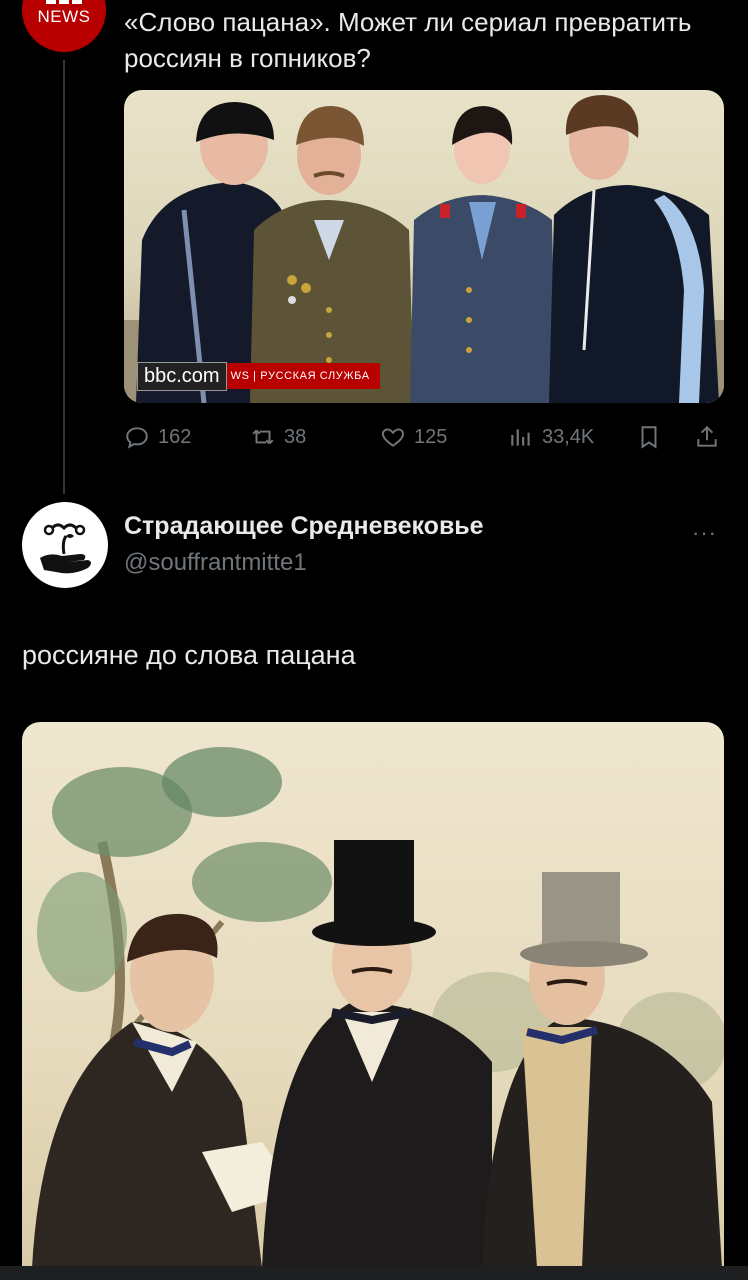 The height and width of the screenshot is (1280, 748). What do you see at coordinates (304, 526) in the screenshot?
I see `author-display-name: Страдающее Средневековье` at bounding box center [304, 526].